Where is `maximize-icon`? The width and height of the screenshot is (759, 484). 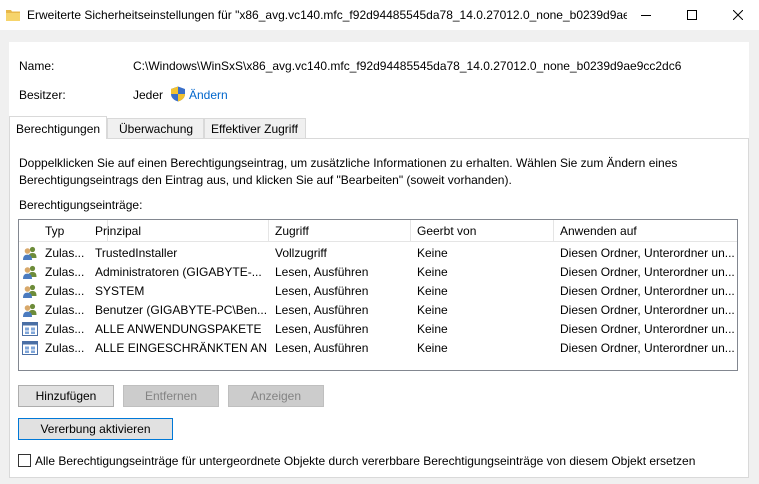 maximize-icon is located at coordinates (692, 15).